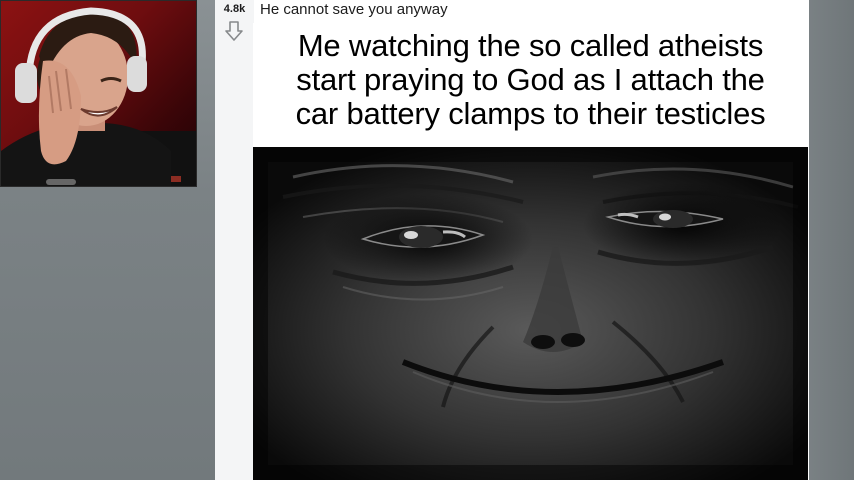 This screenshot has width=854, height=480. I want to click on post-title: He cannot save you anyway, so click(354, 9).